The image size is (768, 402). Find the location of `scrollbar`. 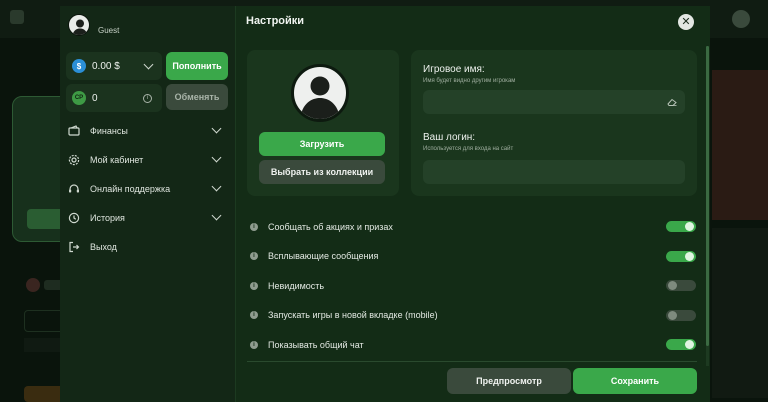

scrollbar is located at coordinates (707, 206).